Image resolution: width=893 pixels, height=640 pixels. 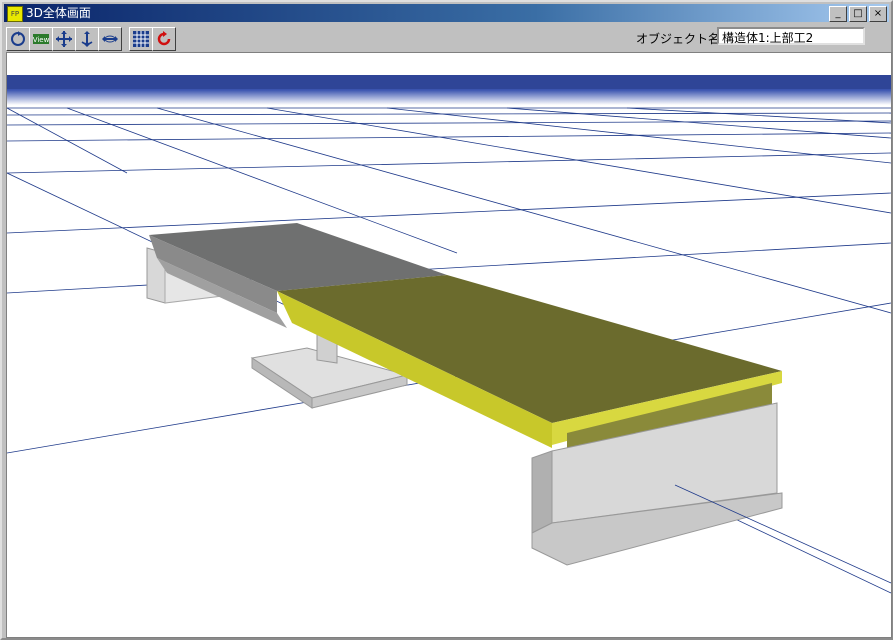 I want to click on view-icon: View, so click(x=41, y=39).